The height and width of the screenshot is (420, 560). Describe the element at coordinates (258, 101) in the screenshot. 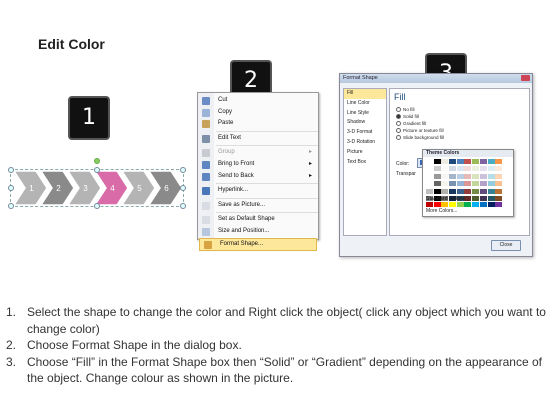

I see `menu-item-cut: Cut` at that location.